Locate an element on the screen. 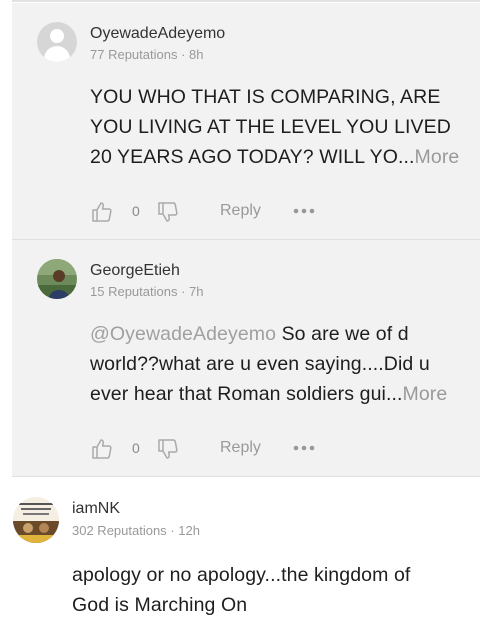 The image size is (480, 620). comment-line: @OyewadeAdeyemo So are we of d is located at coordinates (268, 334).